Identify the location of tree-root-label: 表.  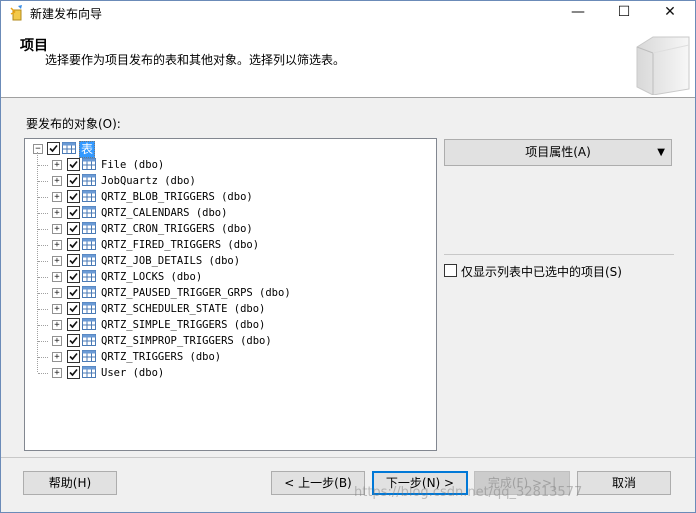
(87, 149).